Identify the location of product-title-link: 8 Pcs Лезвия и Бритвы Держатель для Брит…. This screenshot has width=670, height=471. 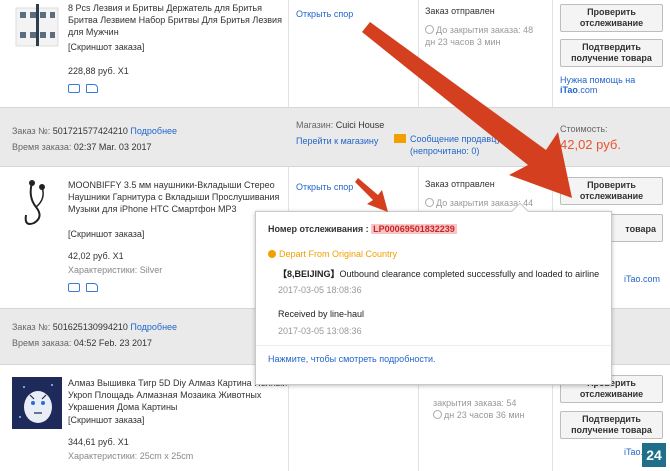
(178, 20).